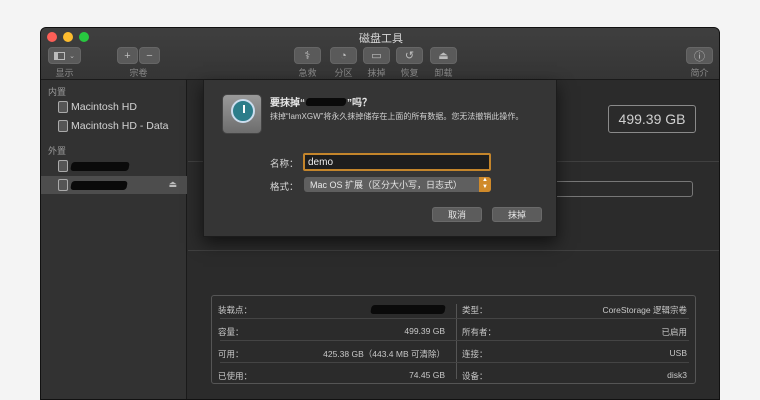 This screenshot has height=400, width=760. I want to click on device-label: 设备：, so click(475, 376).